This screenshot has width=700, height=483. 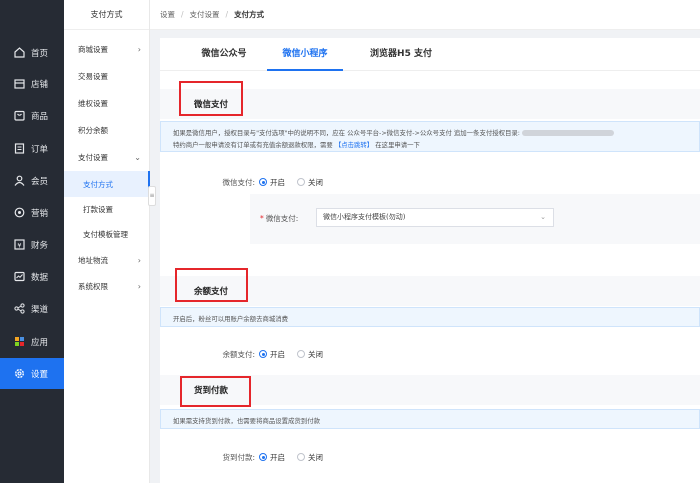 I want to click on submenu-item-points-balance: 积分余额, so click(x=107, y=130).